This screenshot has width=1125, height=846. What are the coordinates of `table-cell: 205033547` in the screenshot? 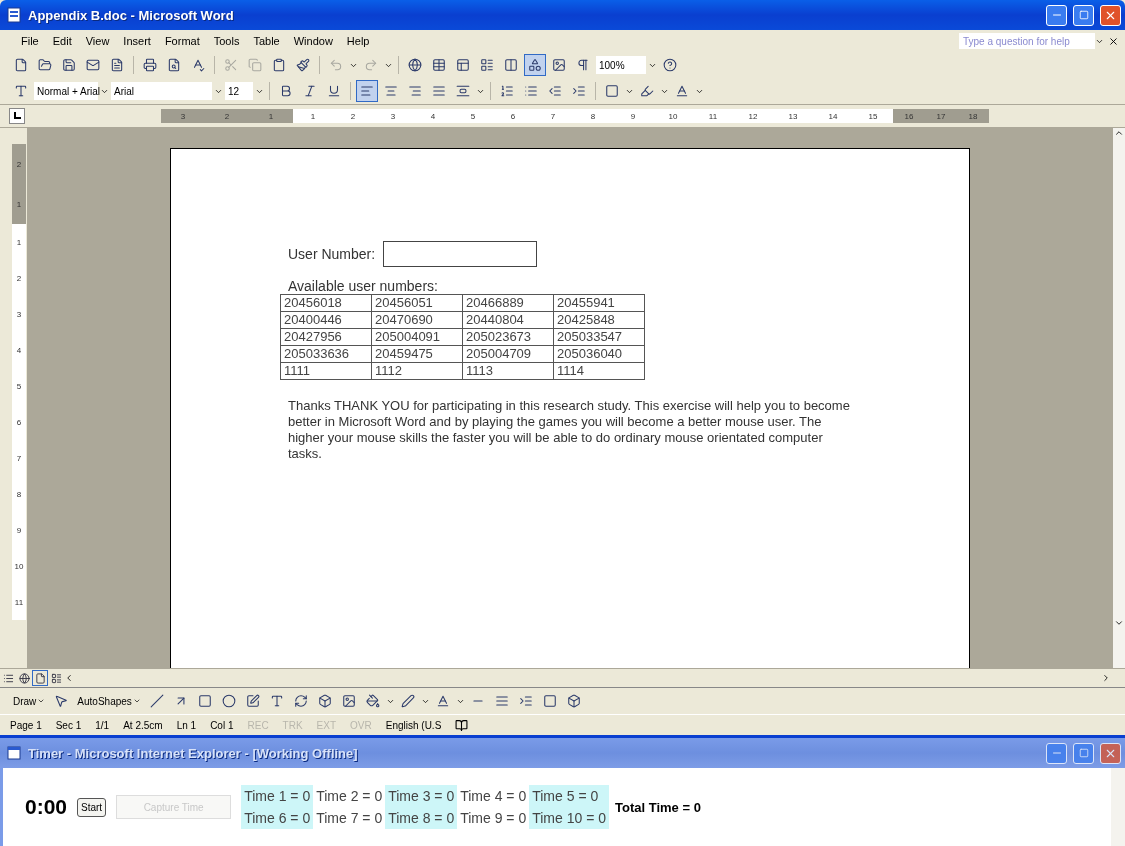 It's located at (599, 337).